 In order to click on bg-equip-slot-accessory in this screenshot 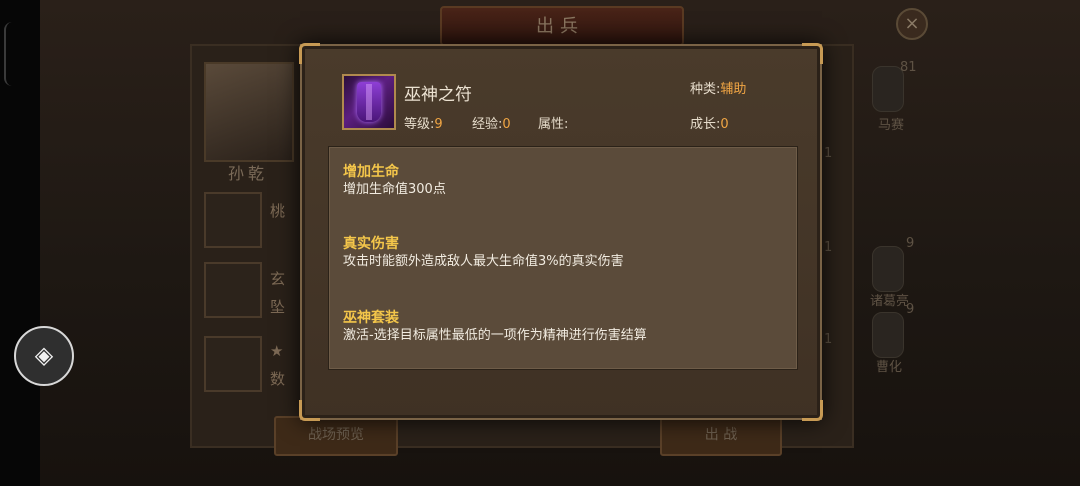, I will do `click(233, 364)`.